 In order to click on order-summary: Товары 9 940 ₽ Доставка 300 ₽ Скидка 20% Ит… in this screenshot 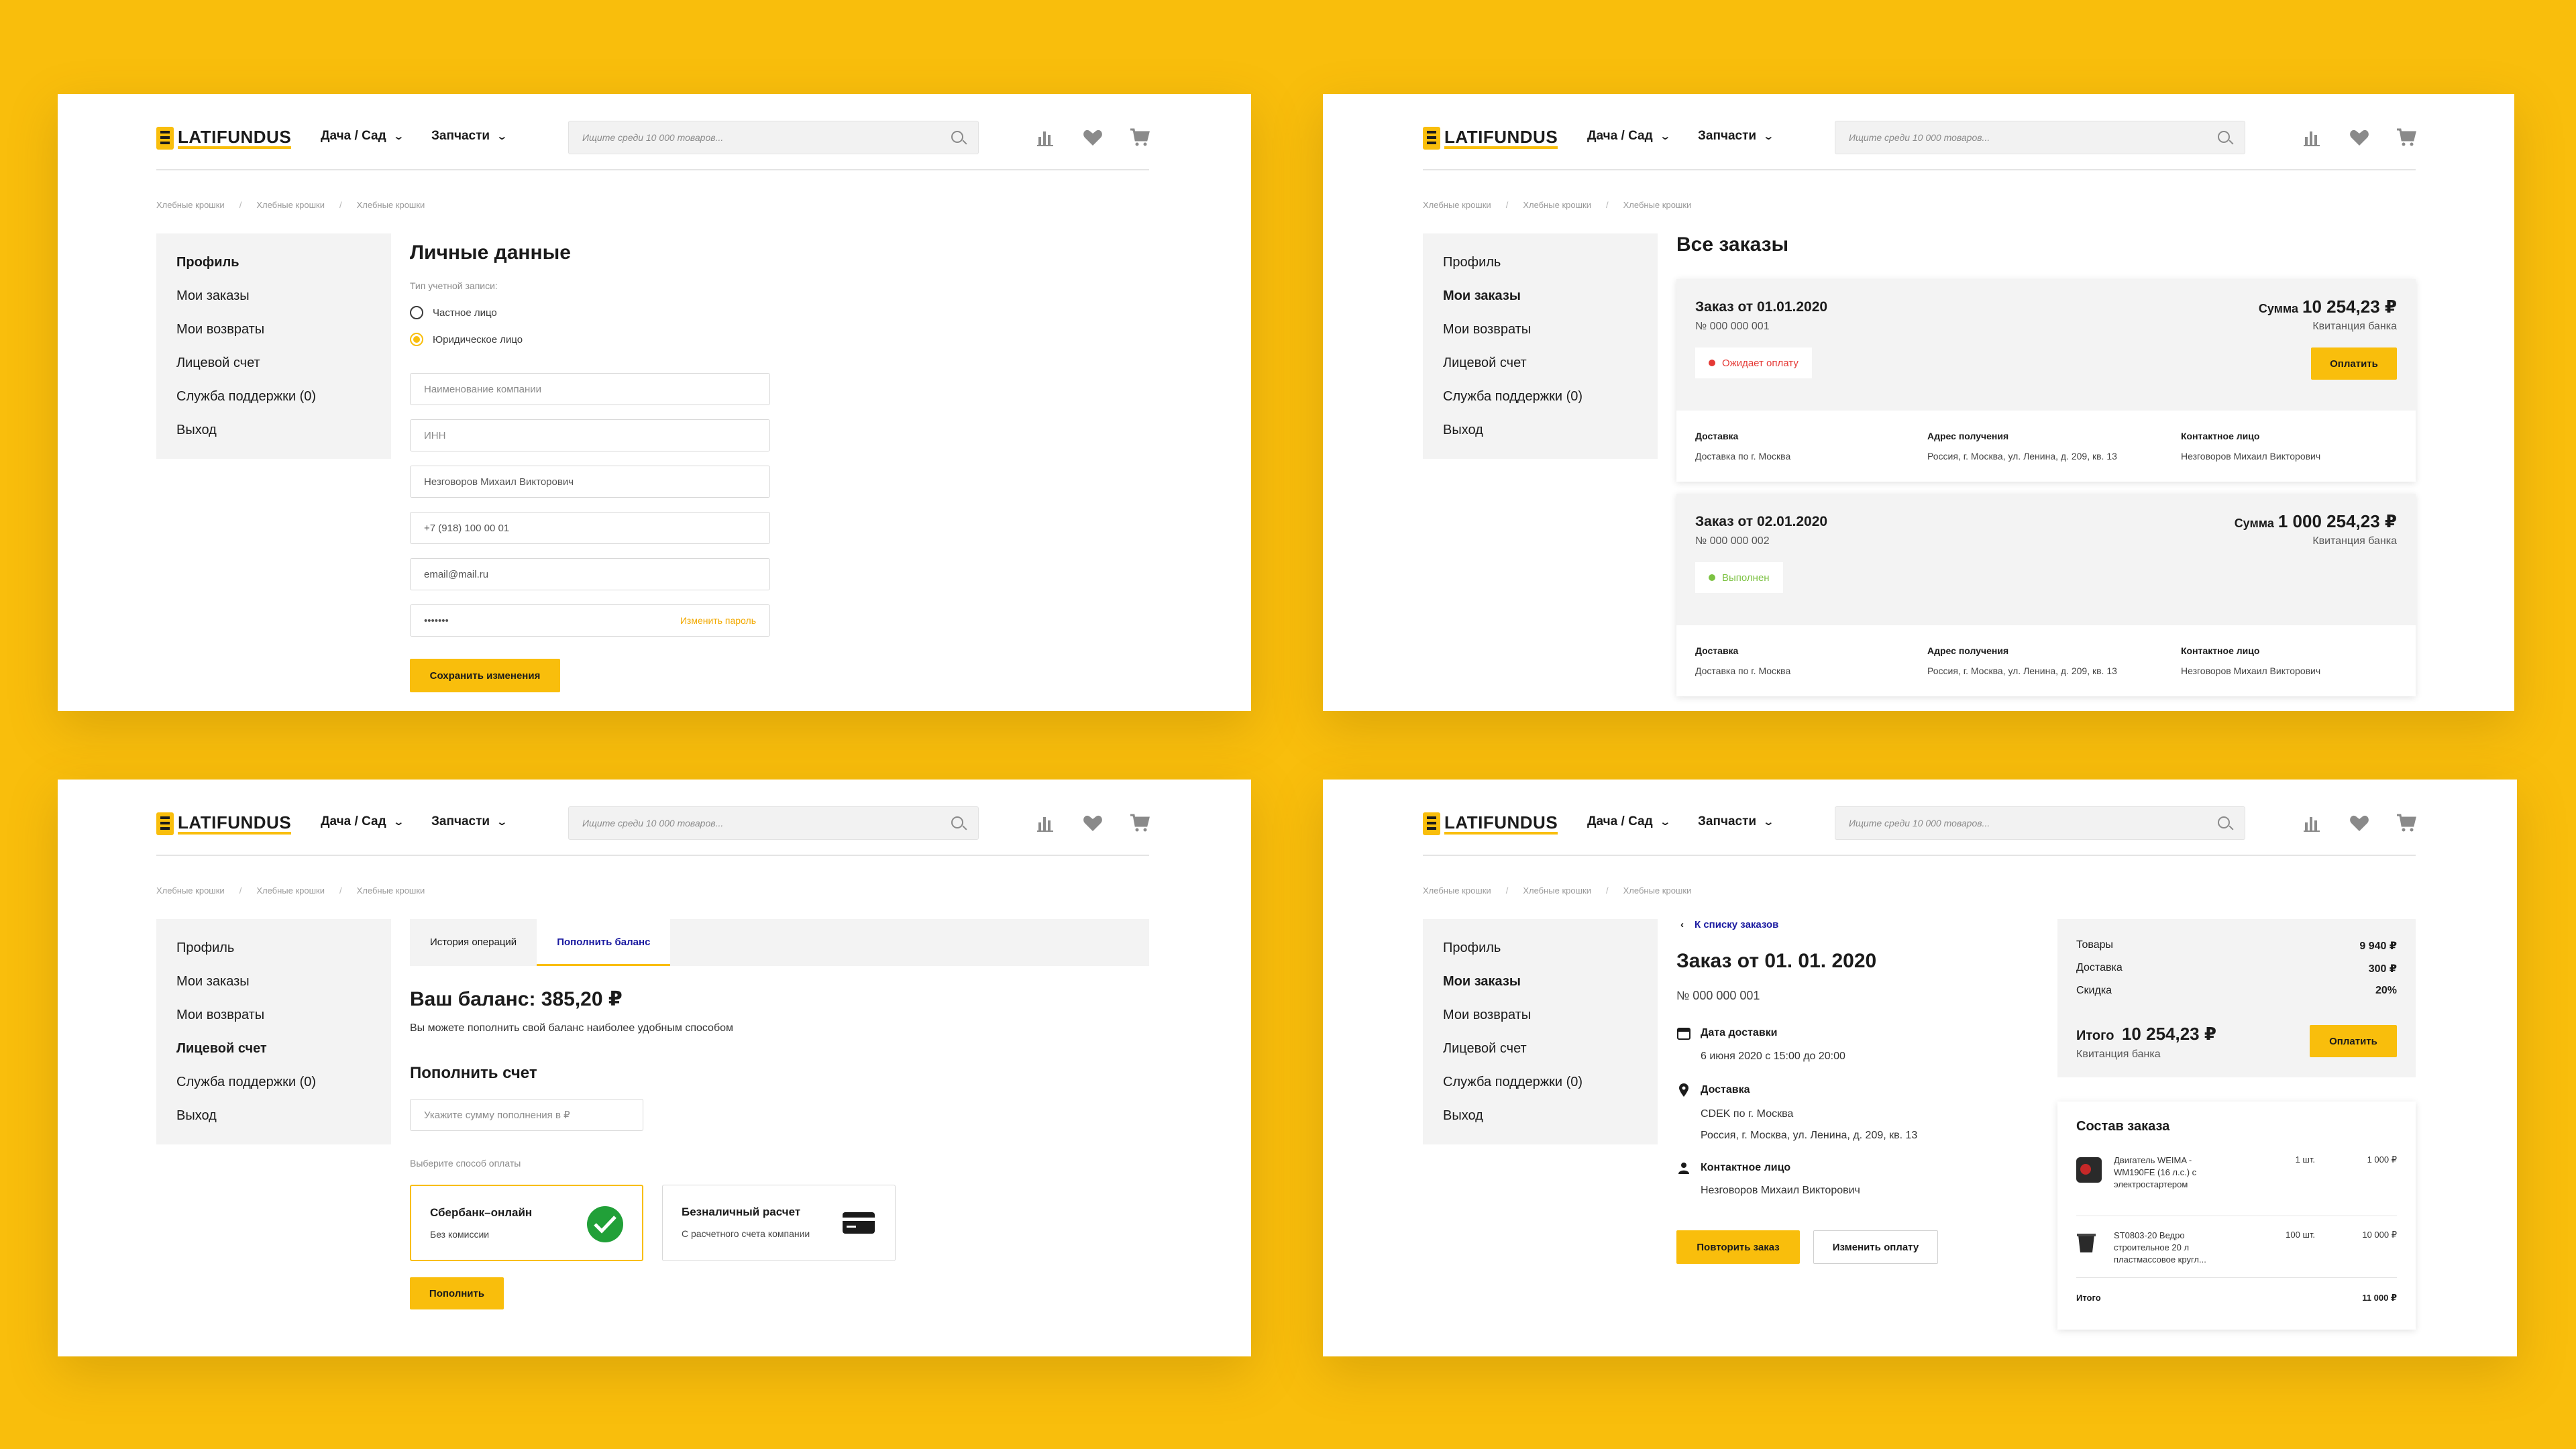, I will do `click(2236, 998)`.